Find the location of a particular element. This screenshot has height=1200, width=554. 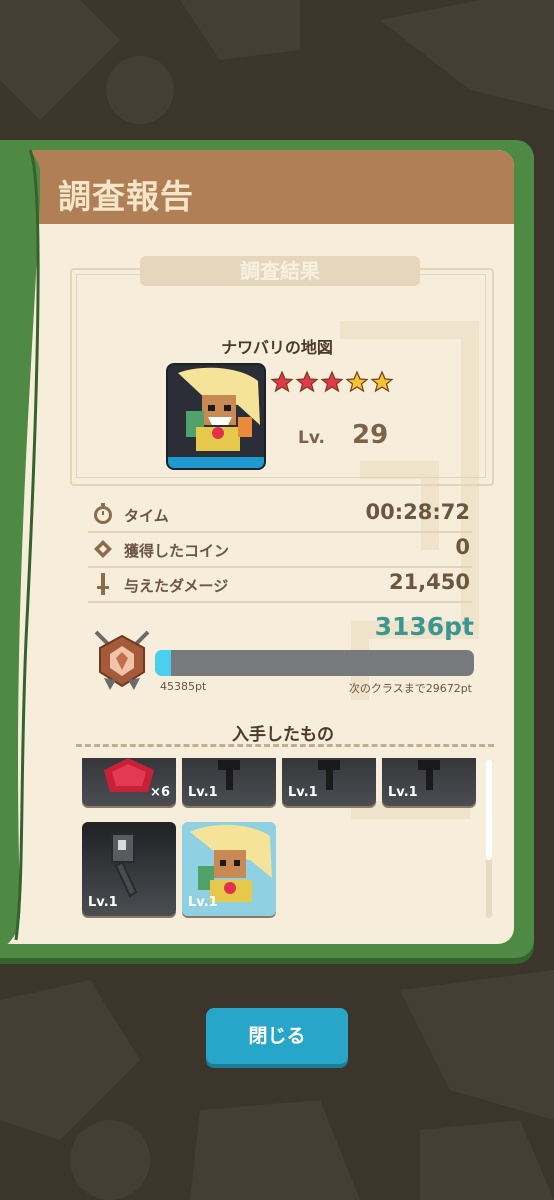

coin-icon is located at coordinates (103, 549).